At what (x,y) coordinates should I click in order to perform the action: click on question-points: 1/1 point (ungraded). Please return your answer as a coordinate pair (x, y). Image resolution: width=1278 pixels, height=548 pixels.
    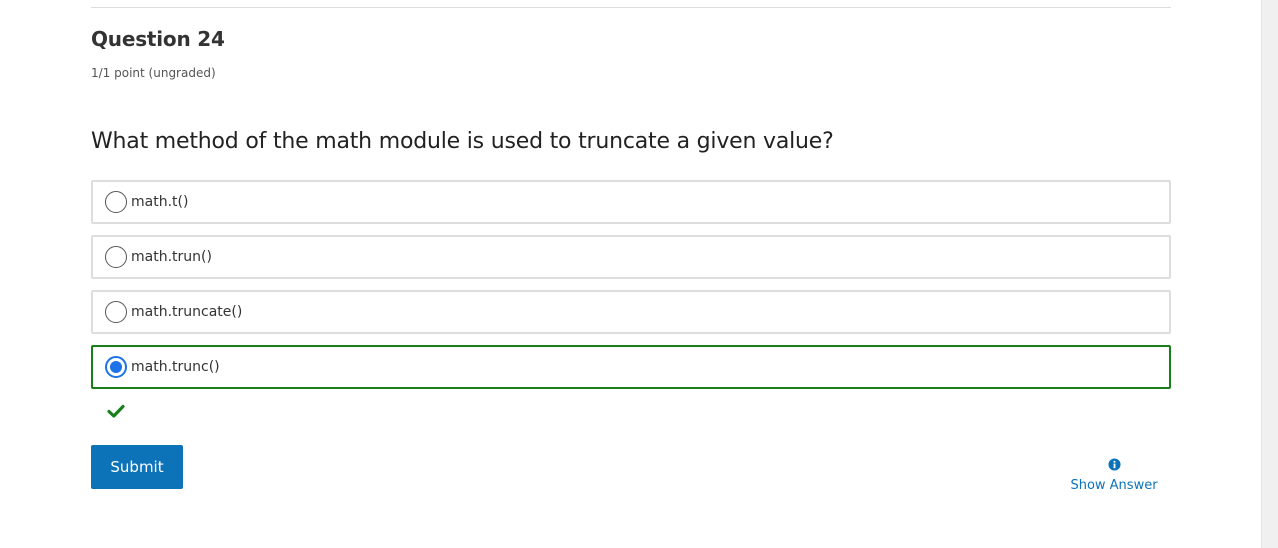
    Looking at the image, I should click on (153, 73).